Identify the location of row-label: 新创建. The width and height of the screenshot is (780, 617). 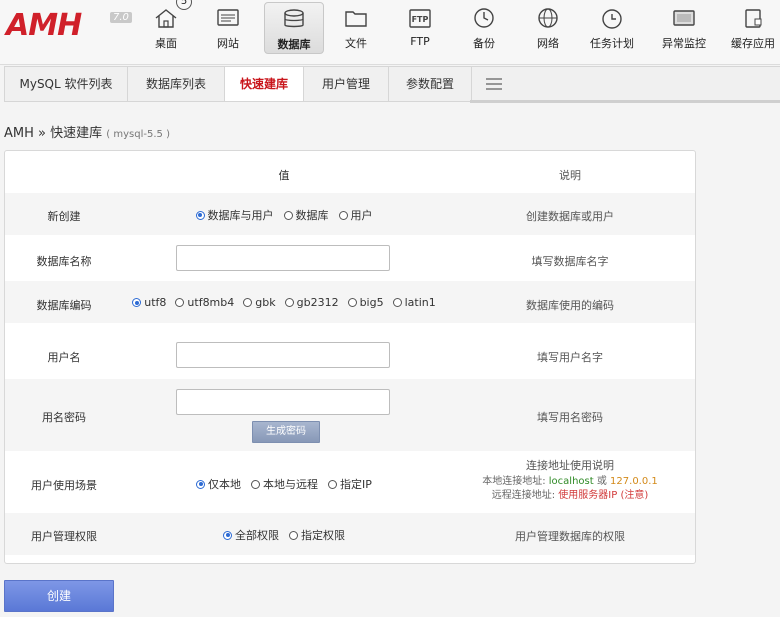
(64, 216).